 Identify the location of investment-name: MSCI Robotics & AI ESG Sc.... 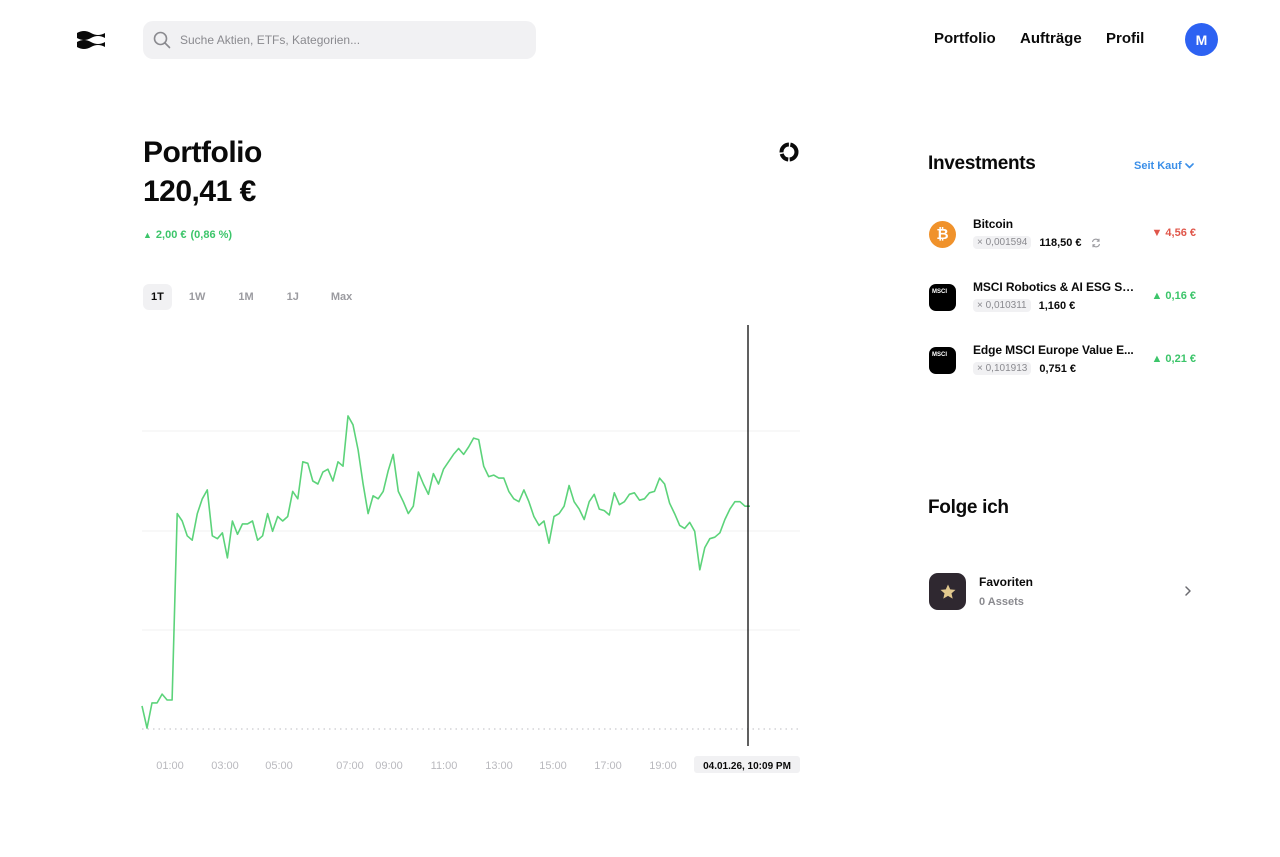
(1055, 287).